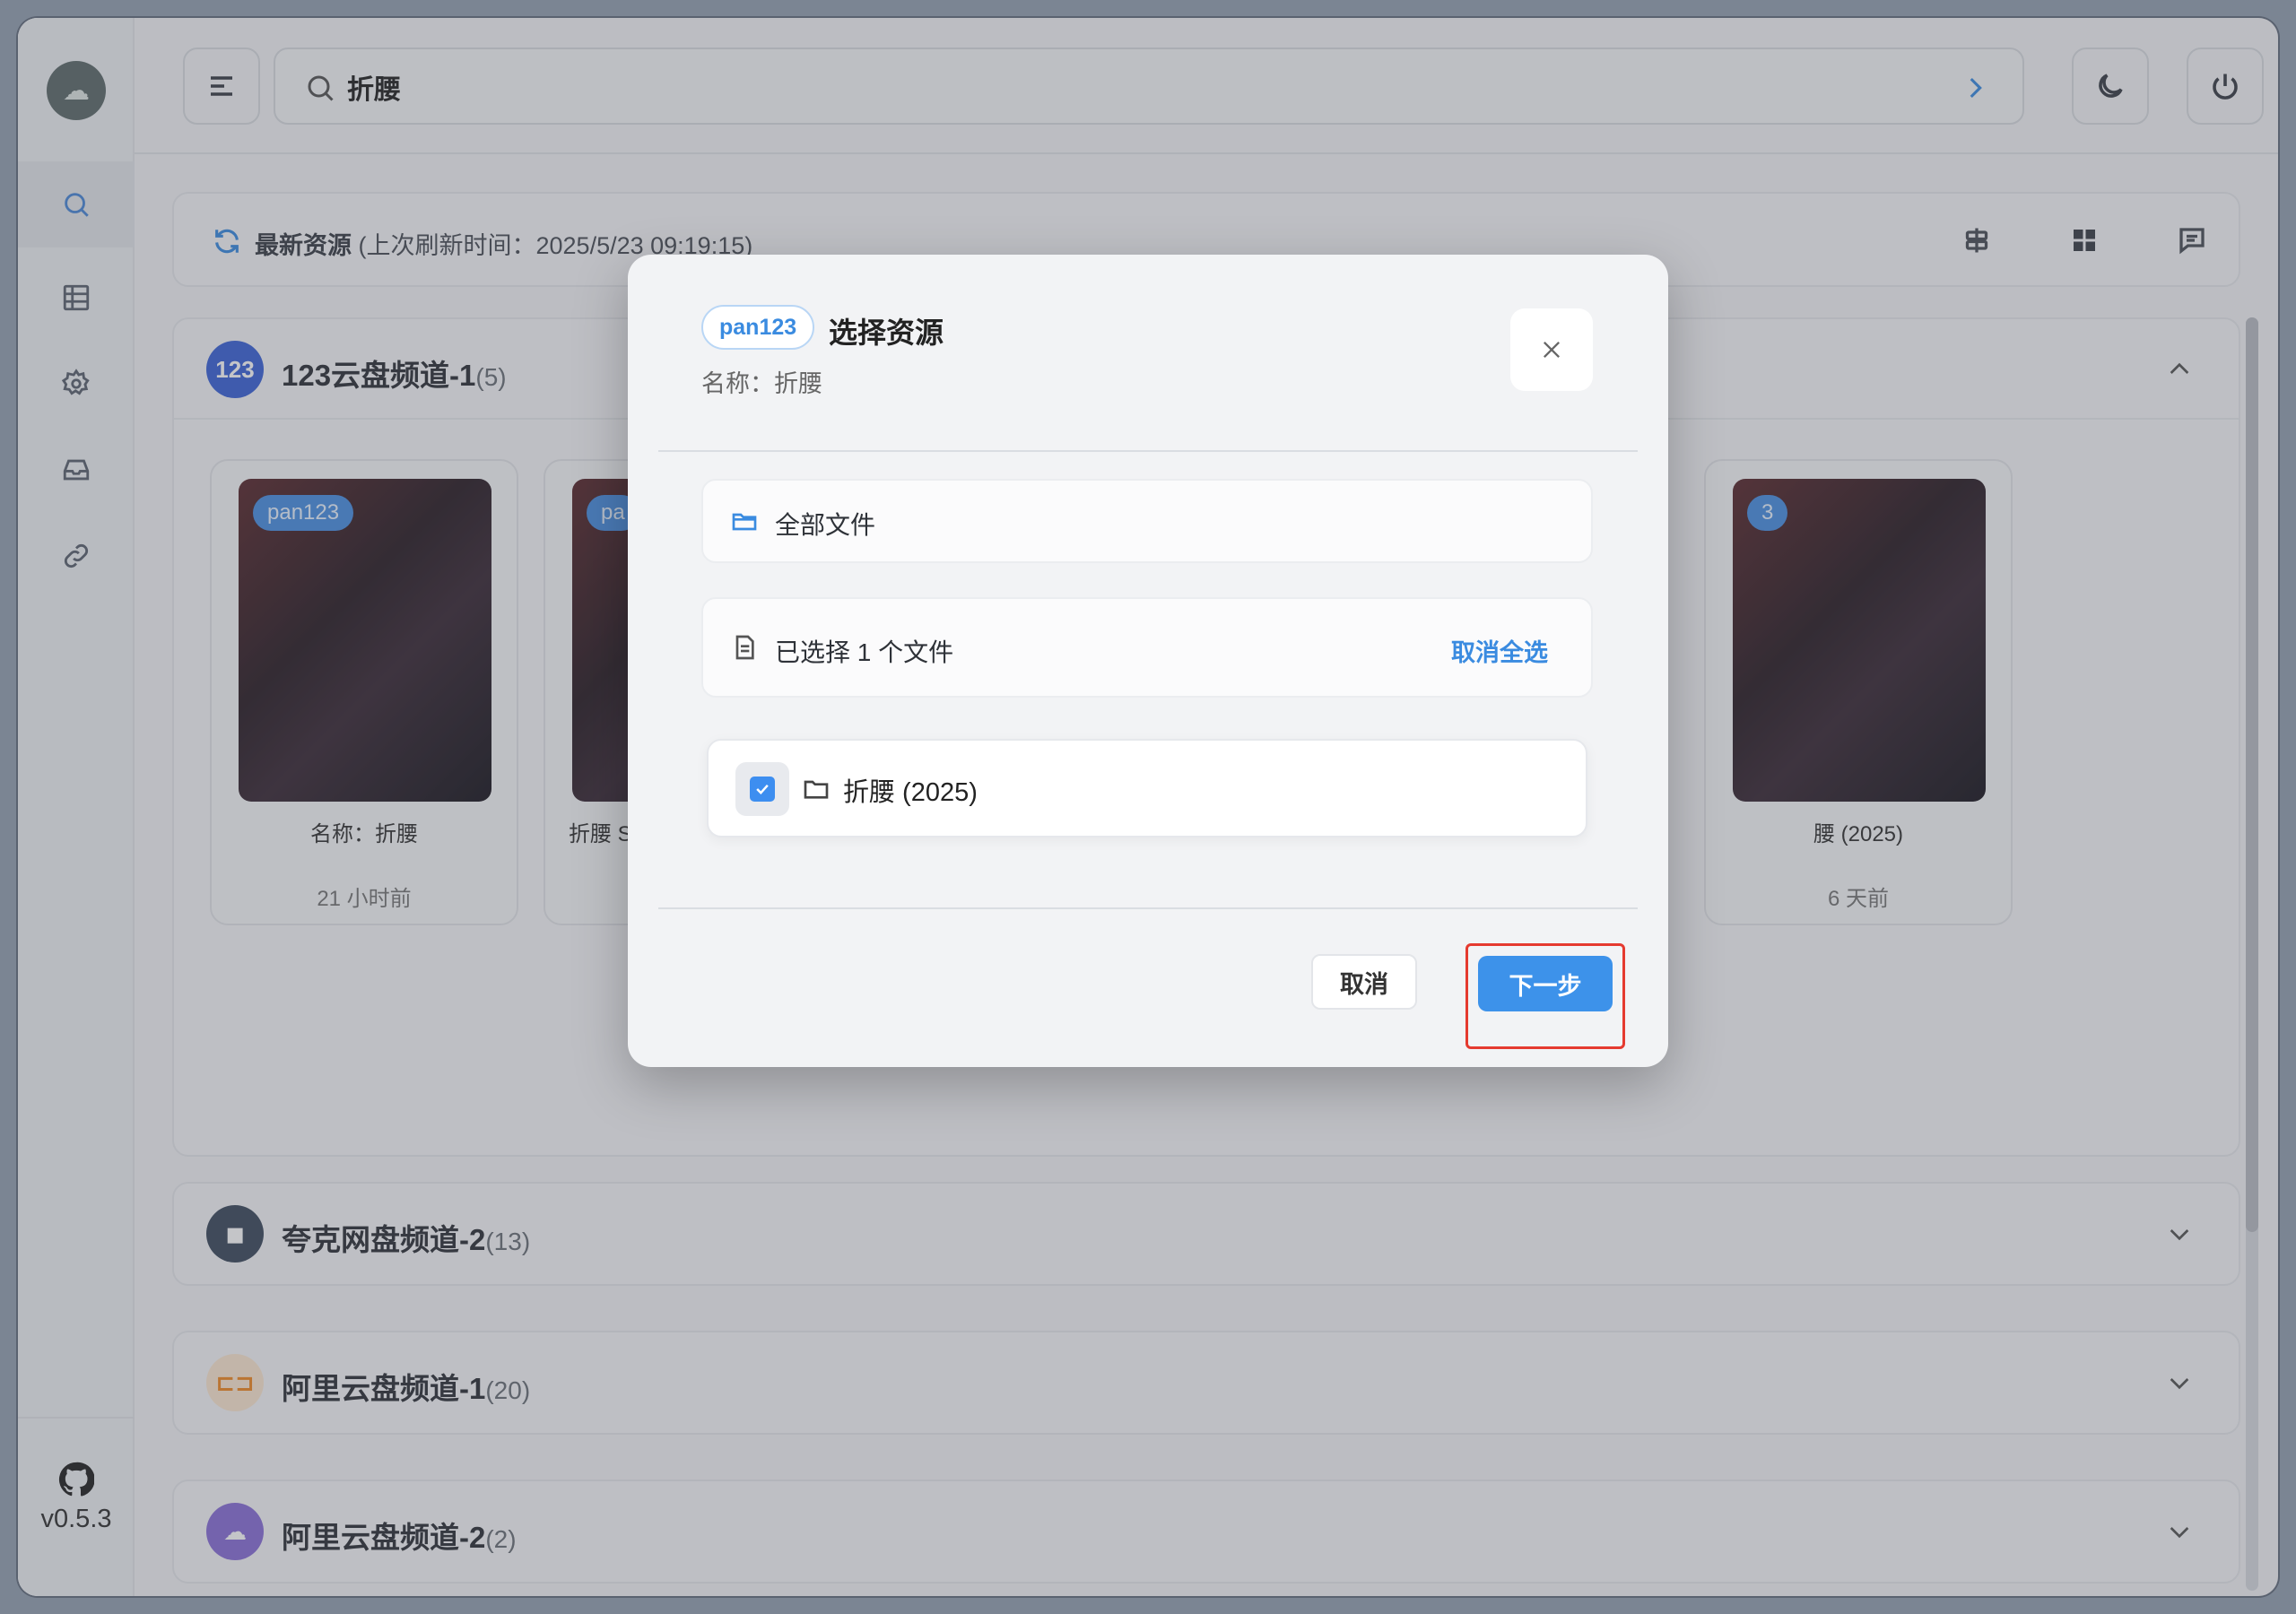 This screenshot has width=2296, height=1614. What do you see at coordinates (1499, 650) in the screenshot?
I see `deselect-all-link: 取消全选` at bounding box center [1499, 650].